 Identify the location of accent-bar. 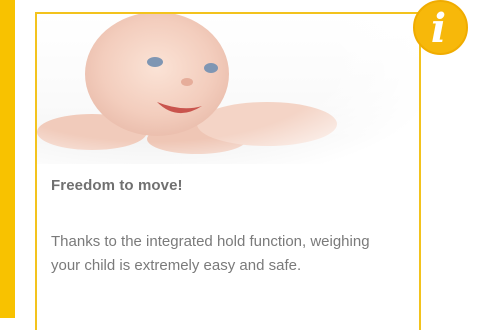
(7, 159).